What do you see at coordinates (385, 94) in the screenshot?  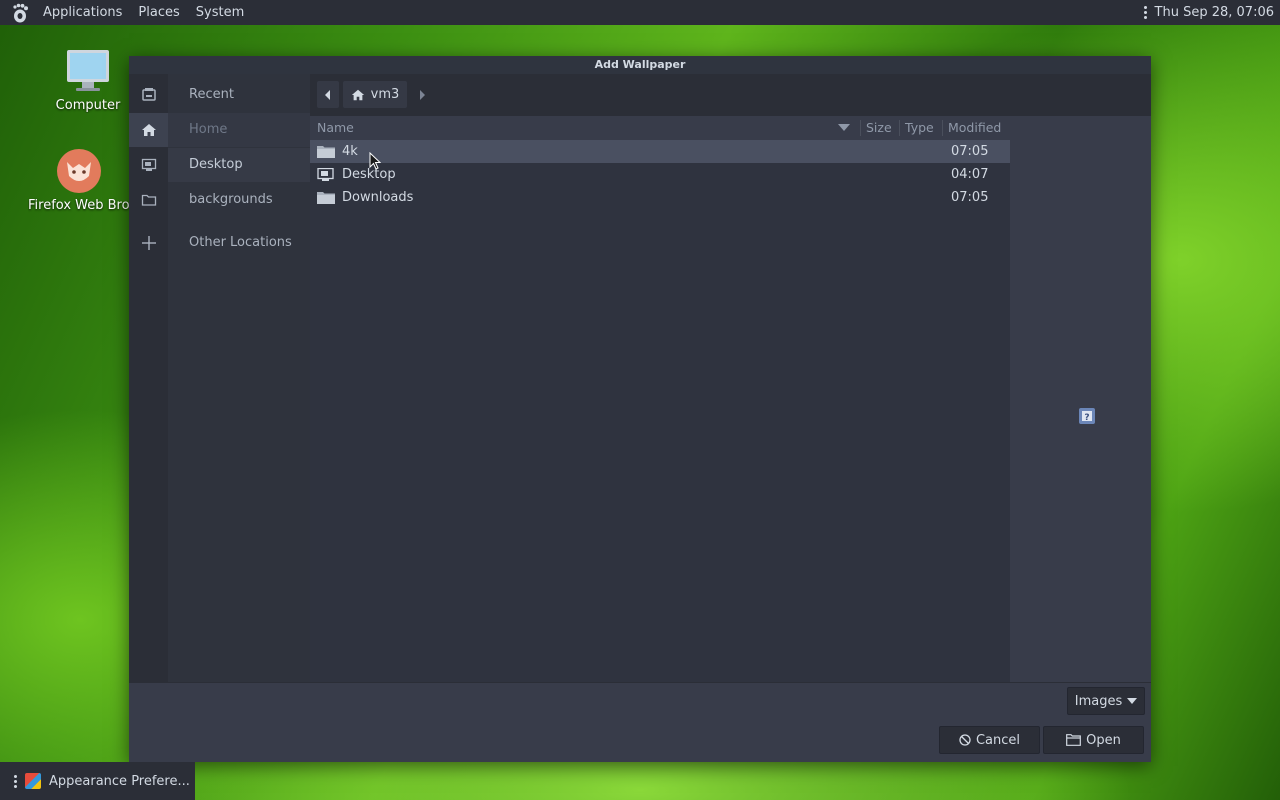 I see `path-segment-label: vm3` at bounding box center [385, 94].